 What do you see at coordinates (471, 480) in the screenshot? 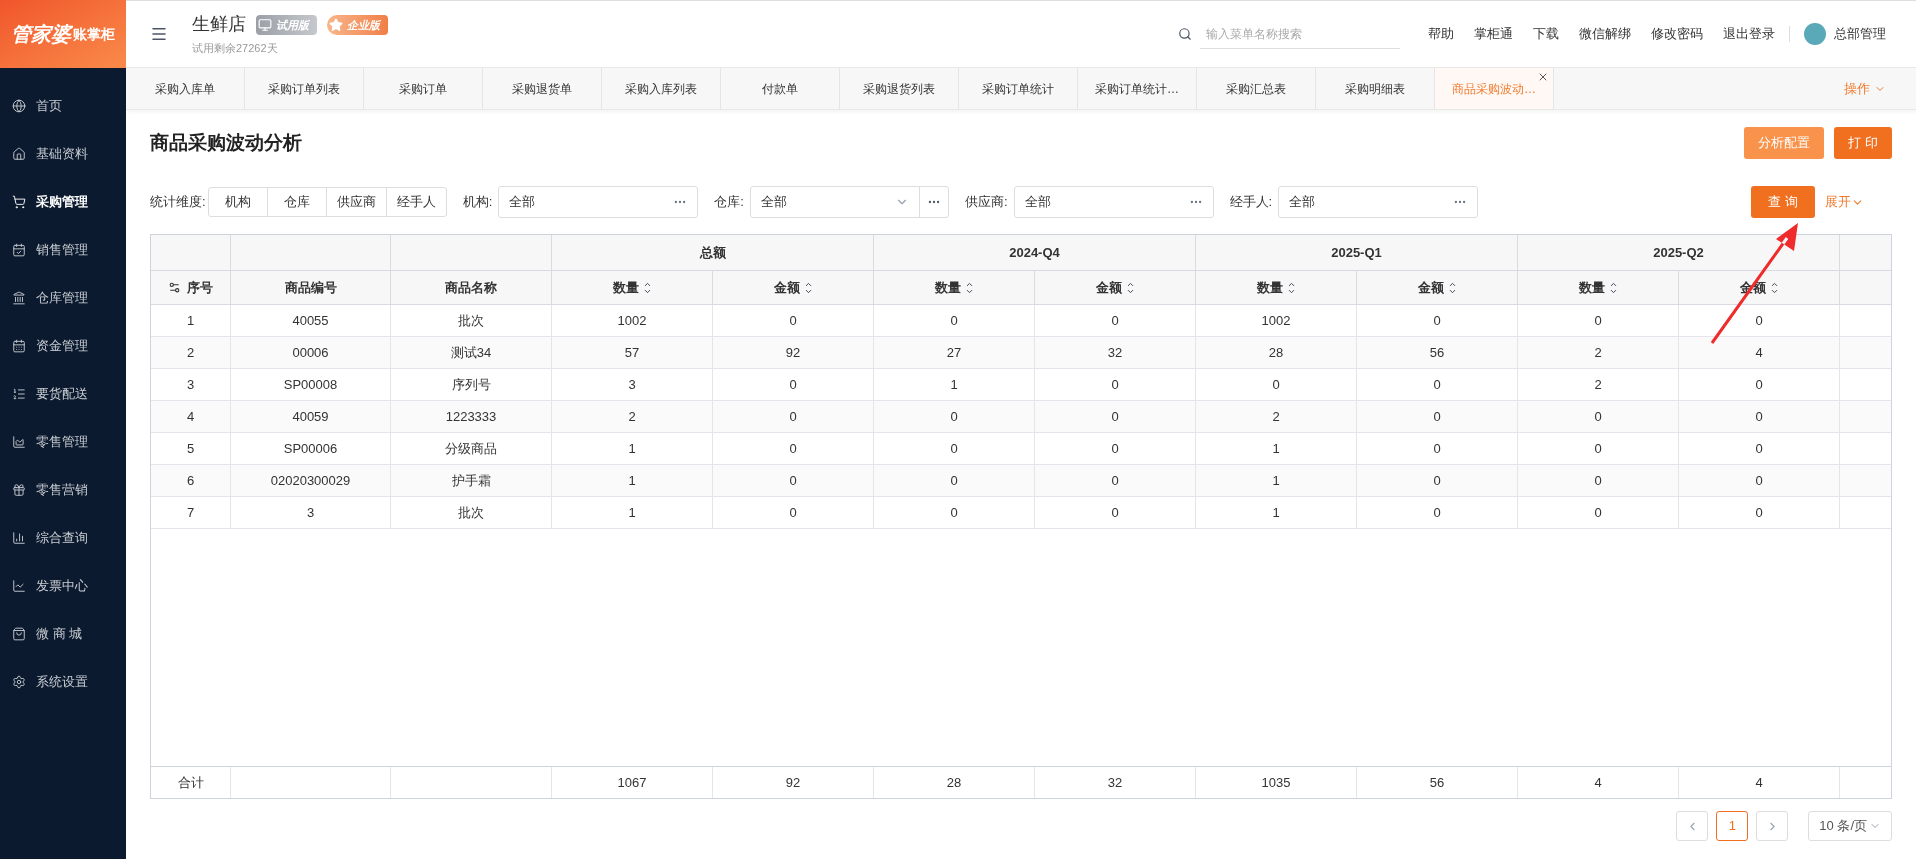
I see `table-cell: 护手霜` at bounding box center [471, 480].